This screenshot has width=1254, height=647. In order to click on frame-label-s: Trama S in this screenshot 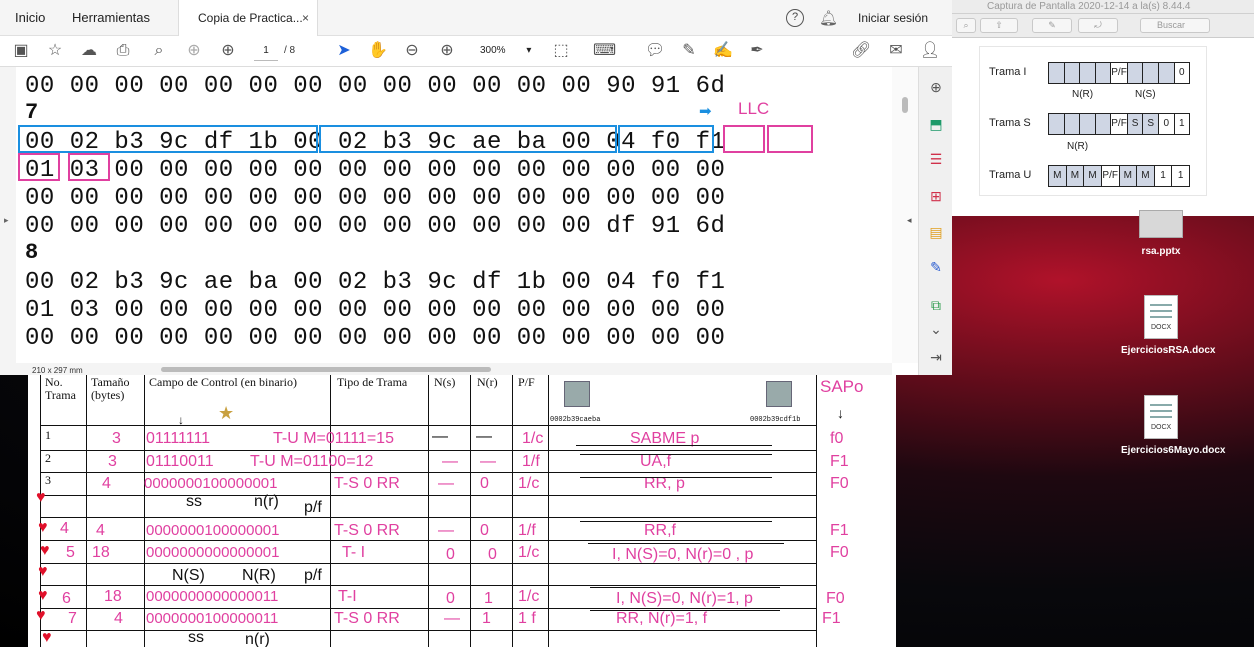, I will do `click(1010, 123)`.